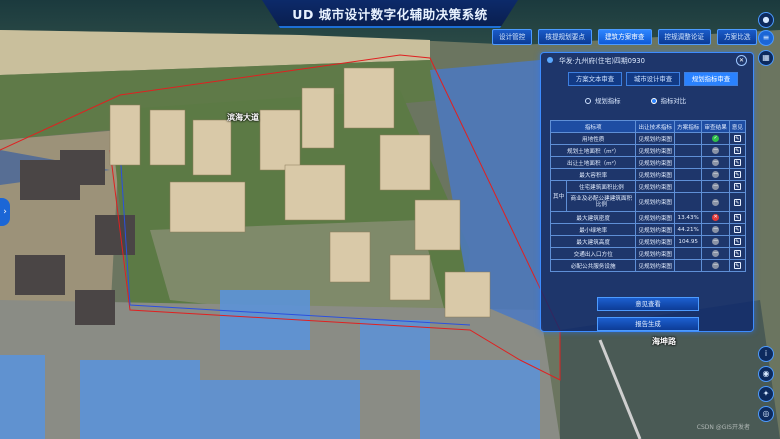  I want to click on radio-off-icon, so click(588, 100).